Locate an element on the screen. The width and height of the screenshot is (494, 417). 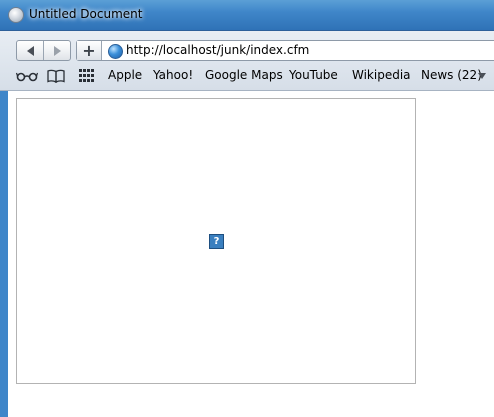
forward-button is located at coordinates (57, 50).